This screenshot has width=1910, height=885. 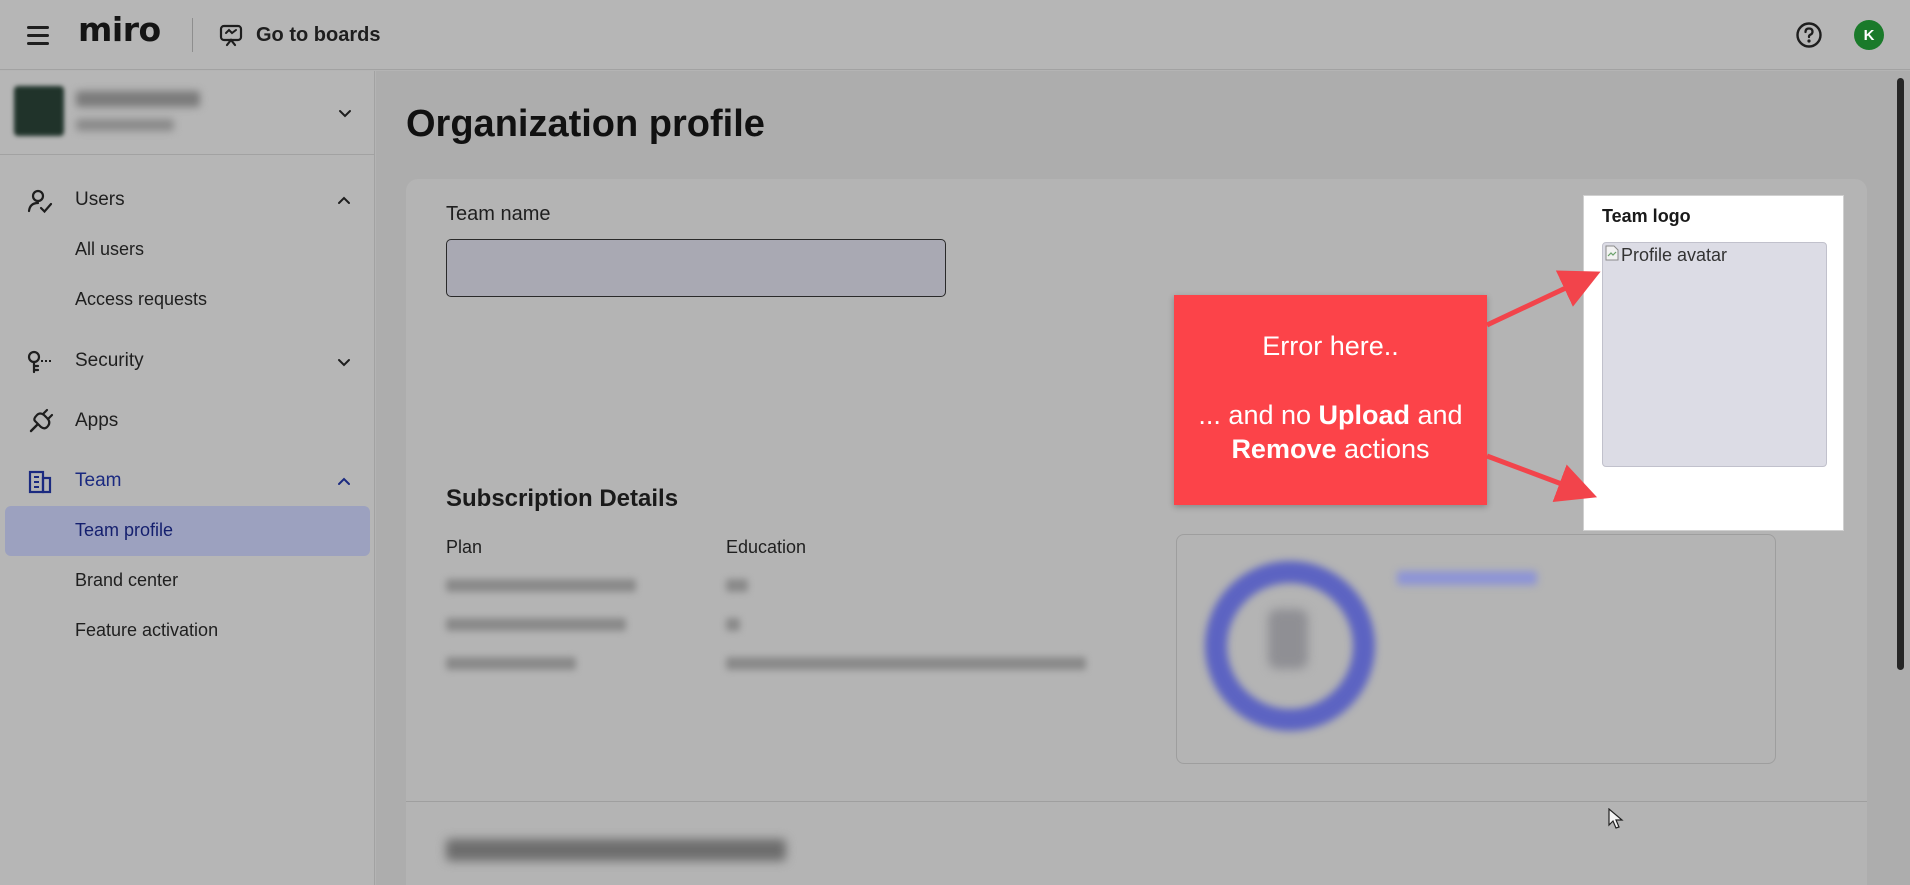 What do you see at coordinates (1364, 415) in the screenshot?
I see `annotation-upload-word: Upload` at bounding box center [1364, 415].